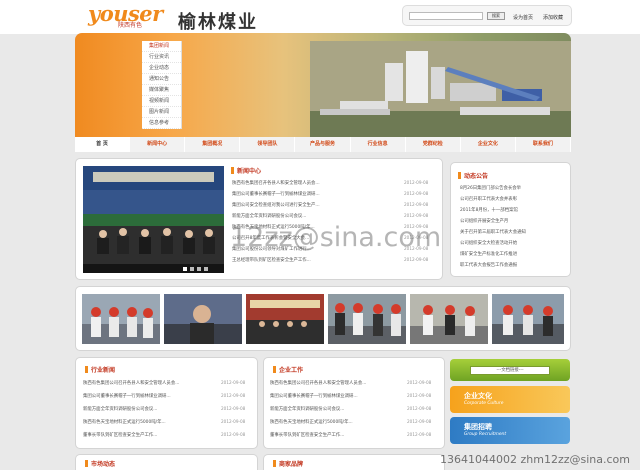 The width and height of the screenshot is (640, 470). I want to click on doc-links-card: ---文档链接---, so click(510, 370).